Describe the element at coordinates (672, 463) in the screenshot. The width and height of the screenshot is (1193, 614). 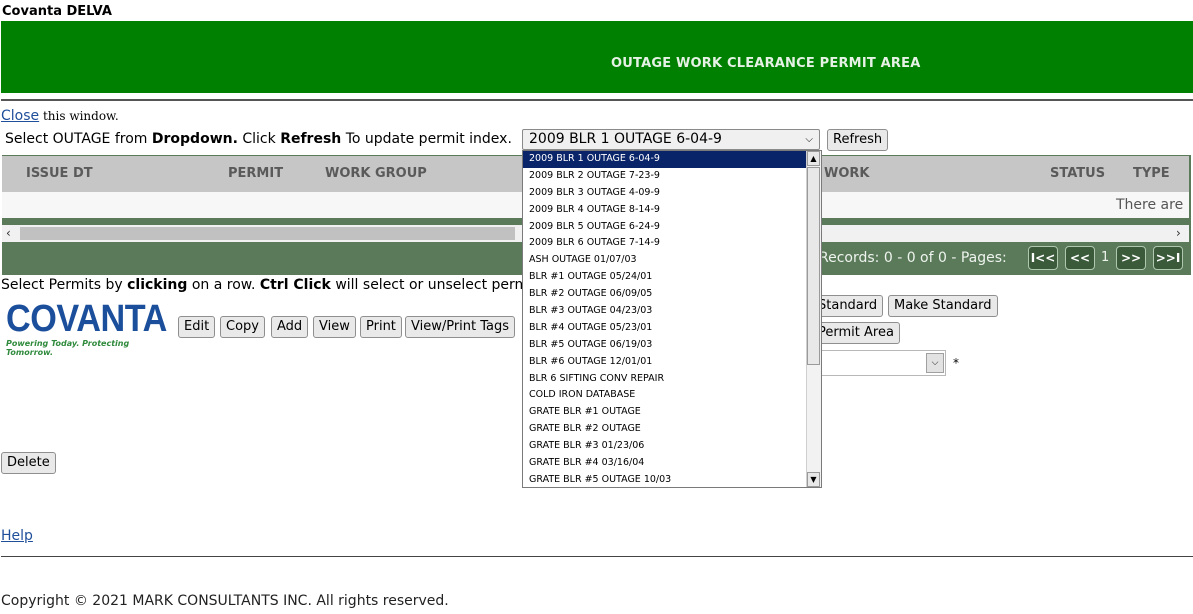
I see `dropdown-option: GRATE BLR #4 03/16/04` at that location.